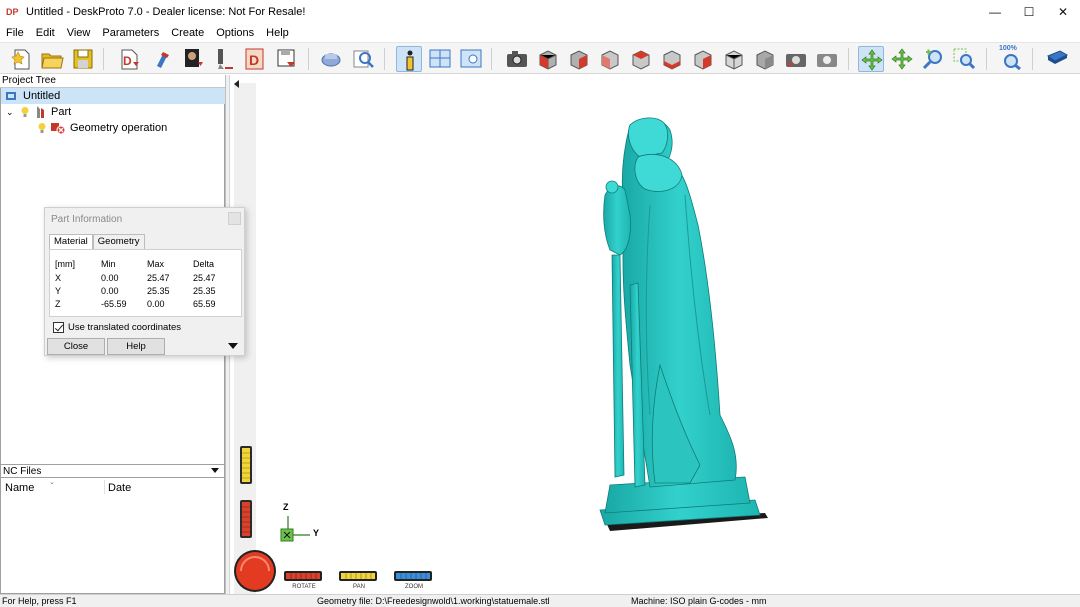 This screenshot has height=607, width=1080. I want to click on pan-label: PAN, so click(359, 587).